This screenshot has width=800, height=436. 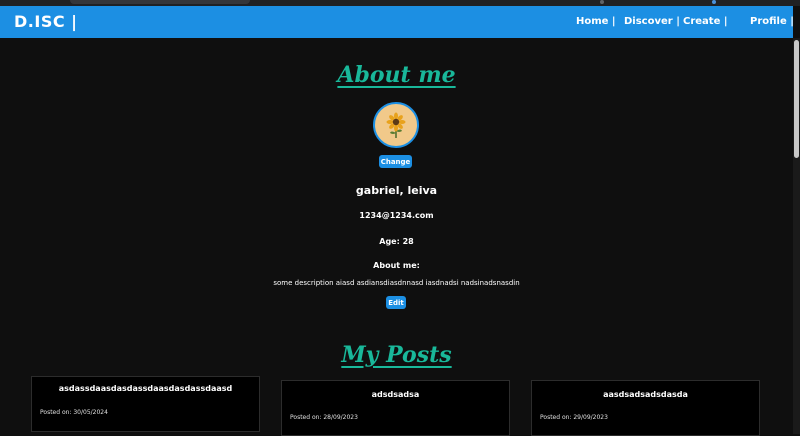 What do you see at coordinates (395, 161) in the screenshot?
I see `change-avatar-button: Change` at bounding box center [395, 161].